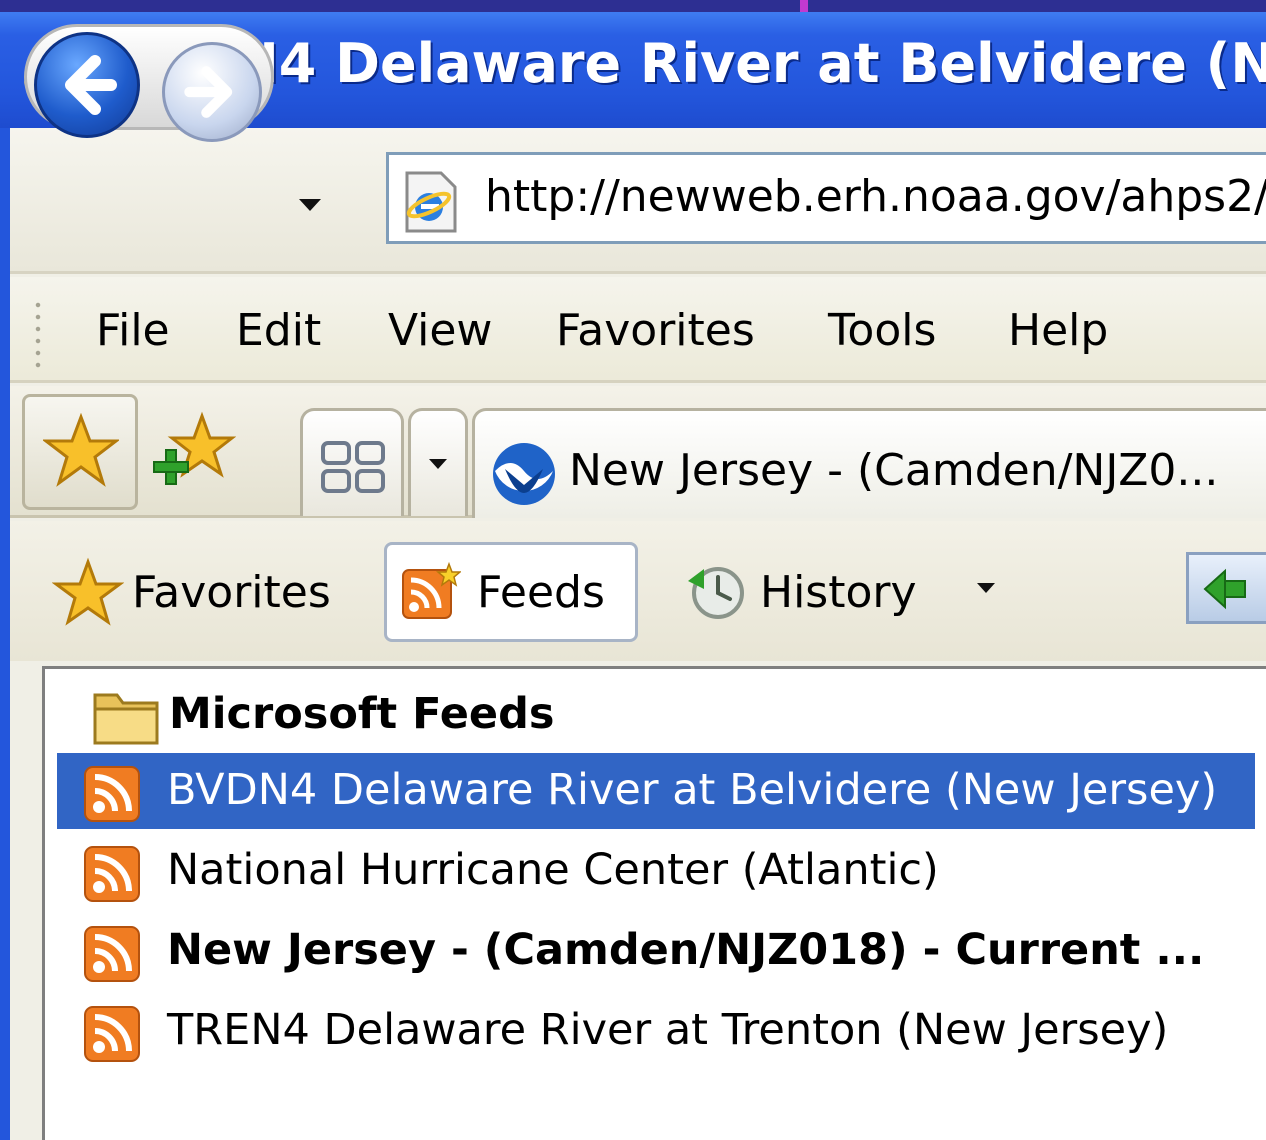 This screenshot has height=1140, width=1266. Describe the element at coordinates (524, 474) in the screenshot. I see `noaa-logo-icon` at that location.